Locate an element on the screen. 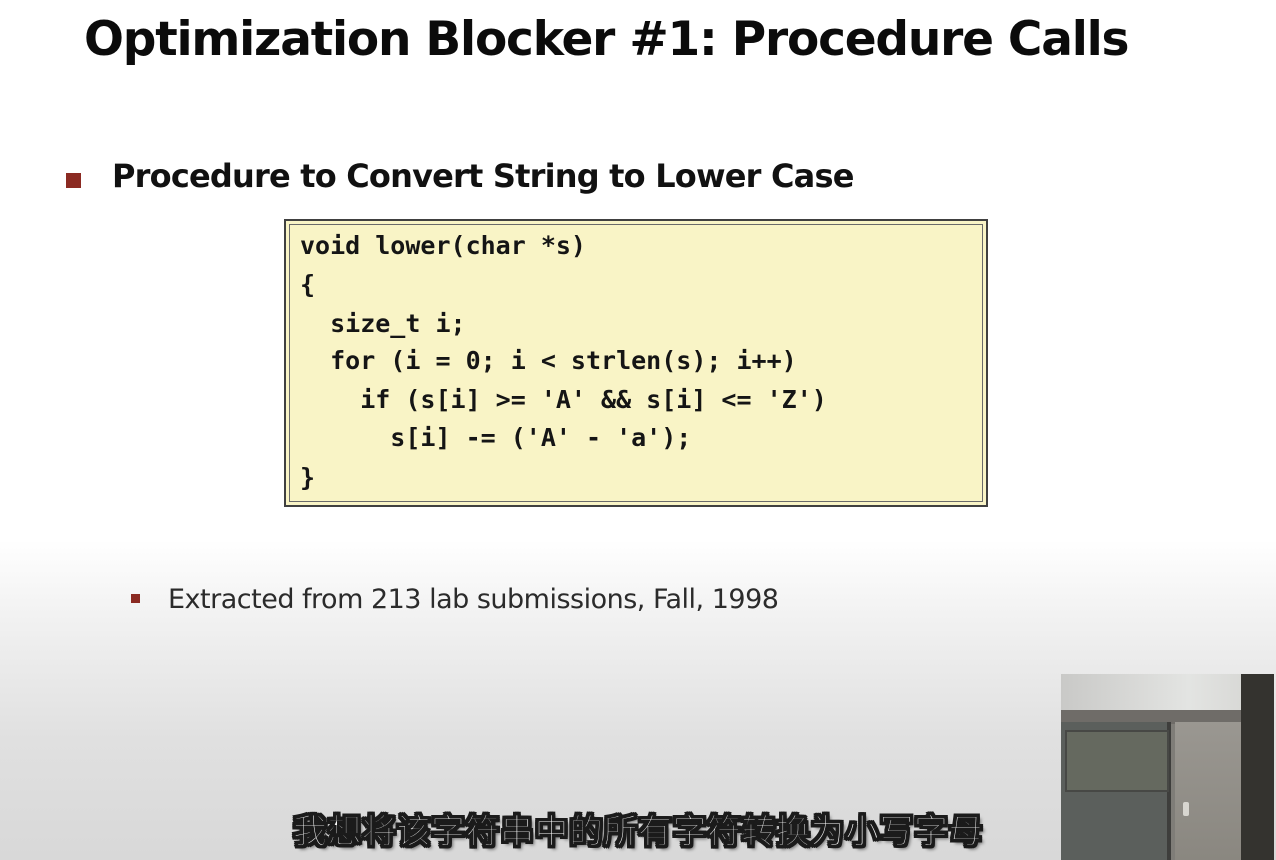 This screenshot has height=860, width=1276. code-line: for (i = 0; i < strlen(s); i++) is located at coordinates (548, 360).